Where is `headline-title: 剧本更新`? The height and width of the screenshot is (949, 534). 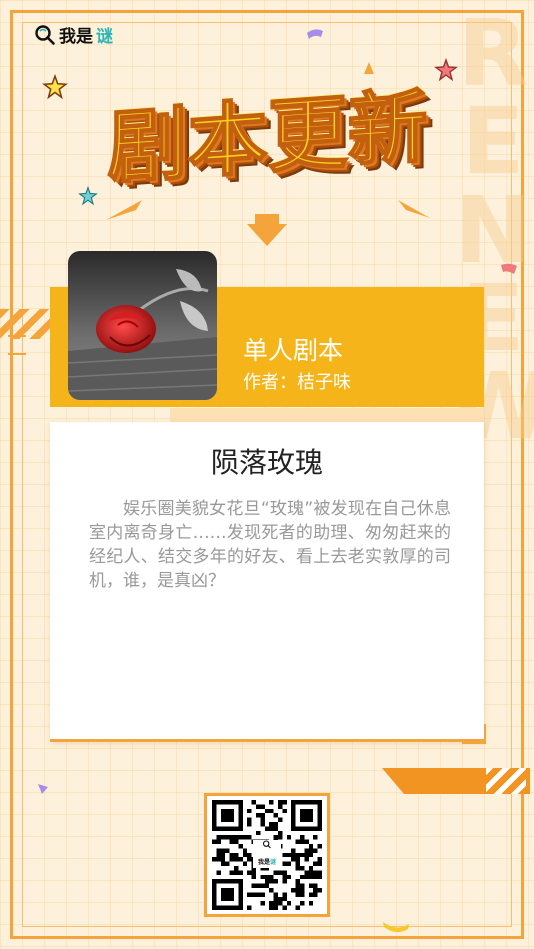
headline-title: 剧本更新 is located at coordinates (268, 137).